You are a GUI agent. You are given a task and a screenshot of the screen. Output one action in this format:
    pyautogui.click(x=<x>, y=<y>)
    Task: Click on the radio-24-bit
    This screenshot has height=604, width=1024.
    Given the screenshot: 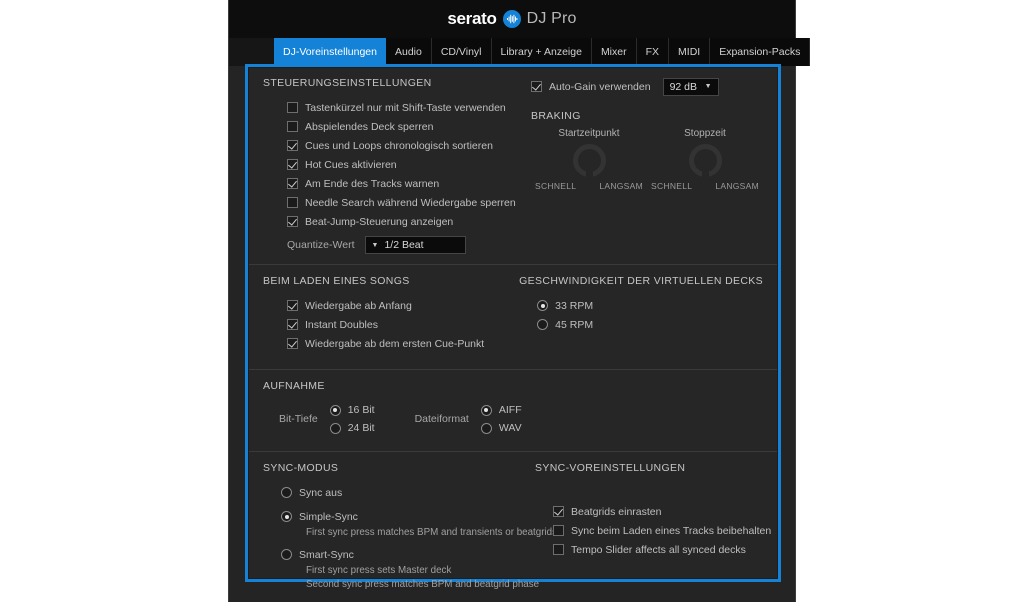 What is the action you would take?
    pyautogui.click(x=335, y=428)
    